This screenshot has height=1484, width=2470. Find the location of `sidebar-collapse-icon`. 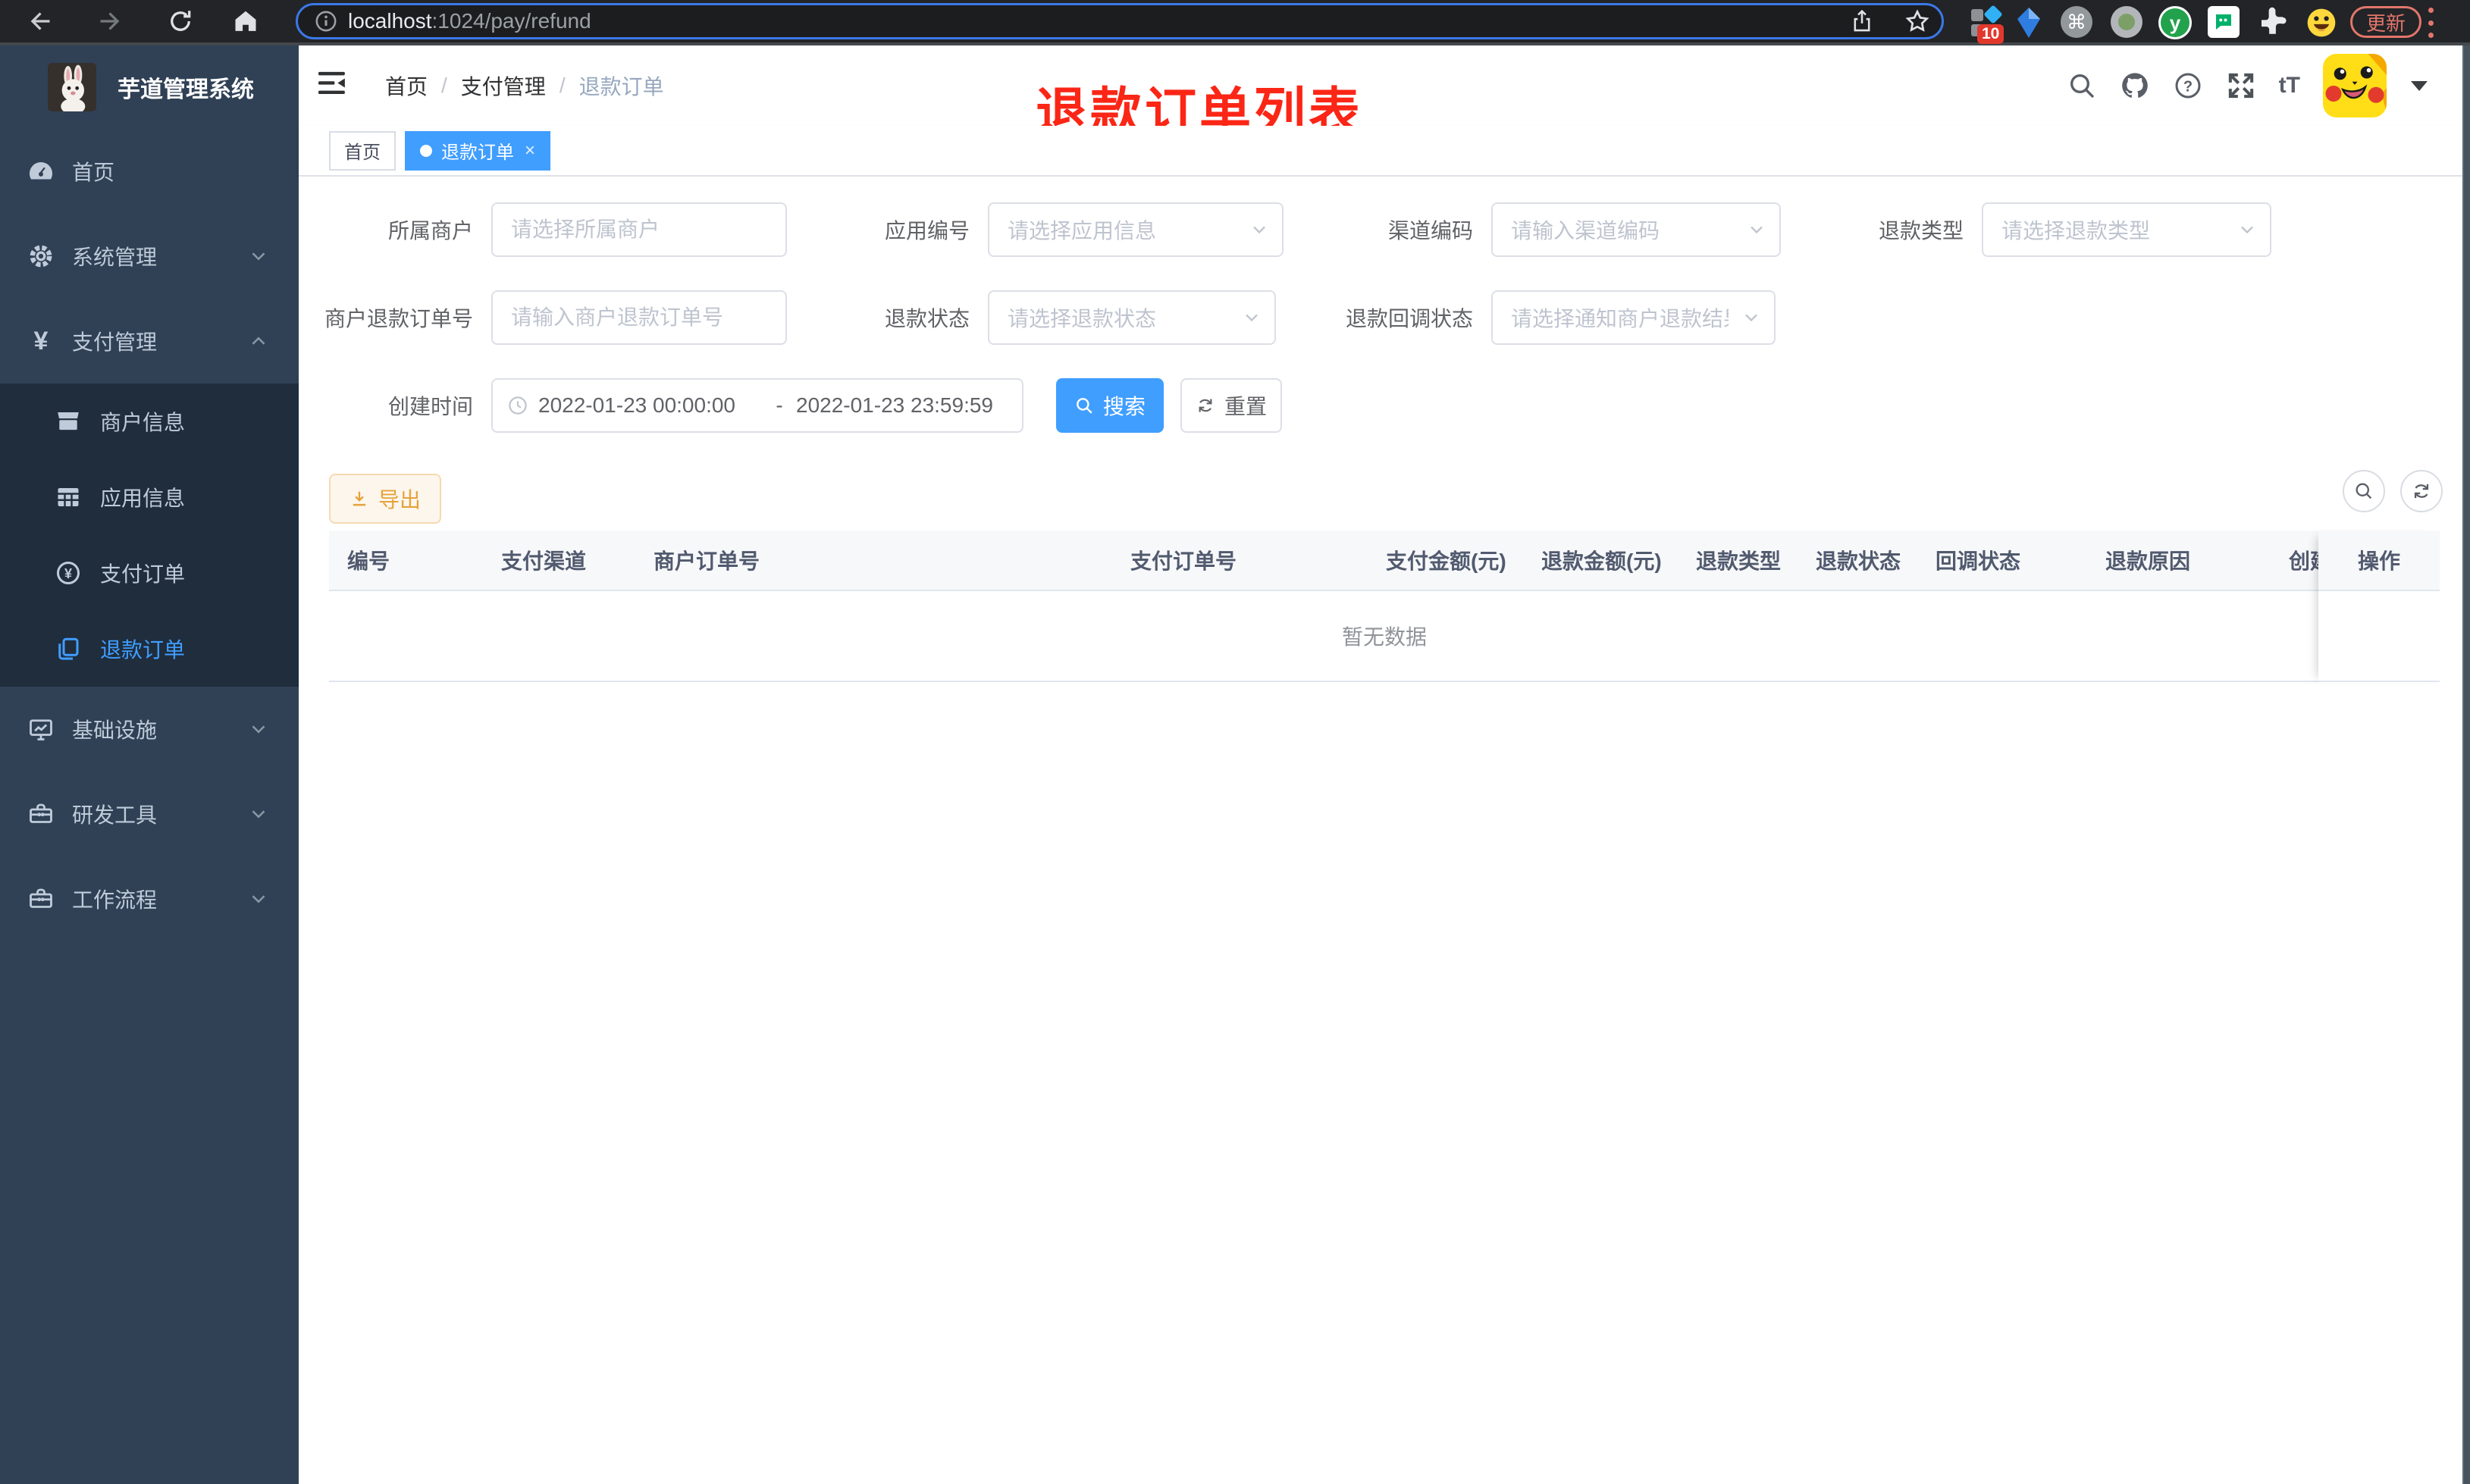

sidebar-collapse-icon is located at coordinates (332, 84).